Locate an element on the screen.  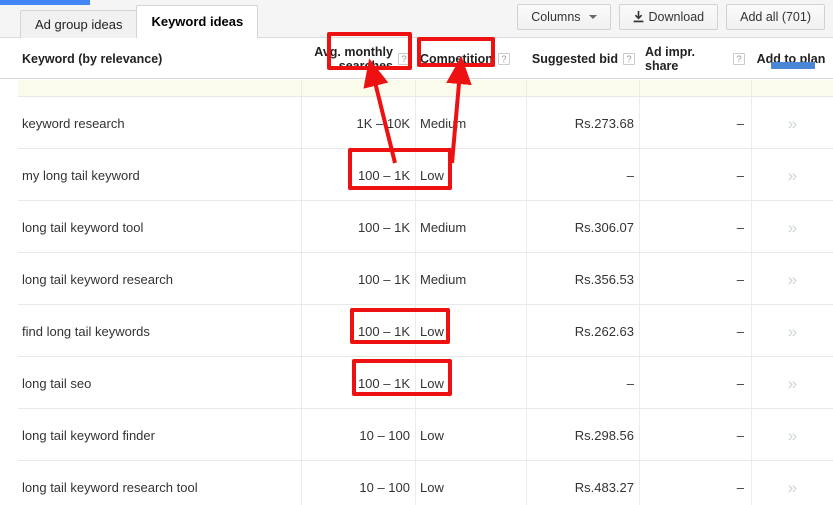
column-header-competition-label: Competition is located at coordinates (456, 59).